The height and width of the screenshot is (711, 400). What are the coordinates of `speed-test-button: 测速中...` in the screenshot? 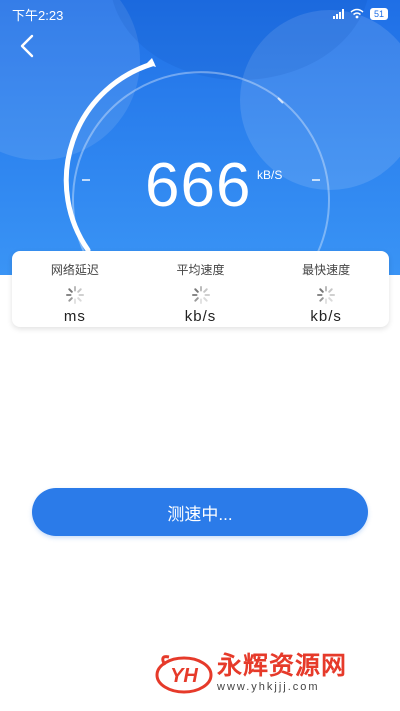 It's located at (200, 512).